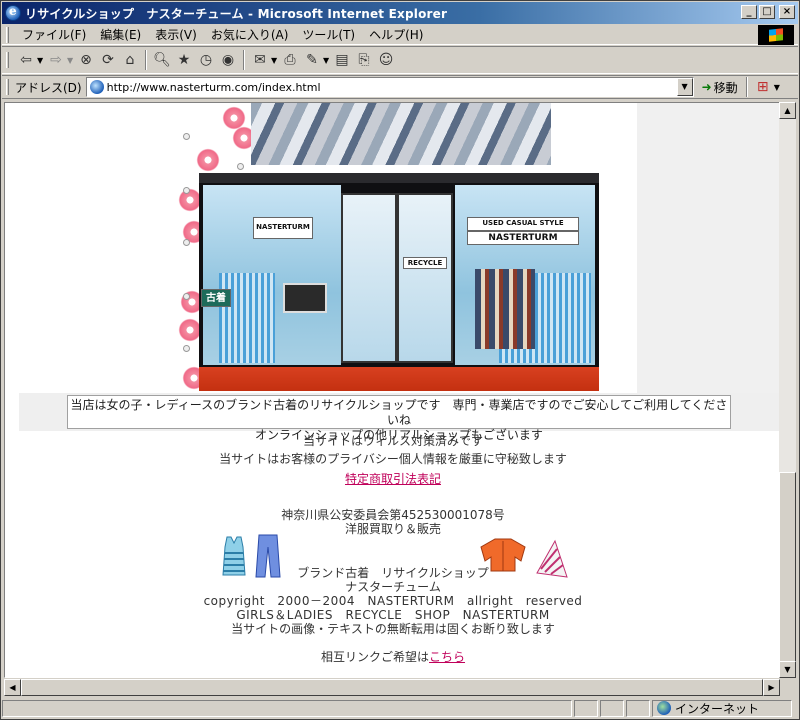 The height and width of the screenshot is (720, 800). I want to click on close-button: ×, so click(787, 12).